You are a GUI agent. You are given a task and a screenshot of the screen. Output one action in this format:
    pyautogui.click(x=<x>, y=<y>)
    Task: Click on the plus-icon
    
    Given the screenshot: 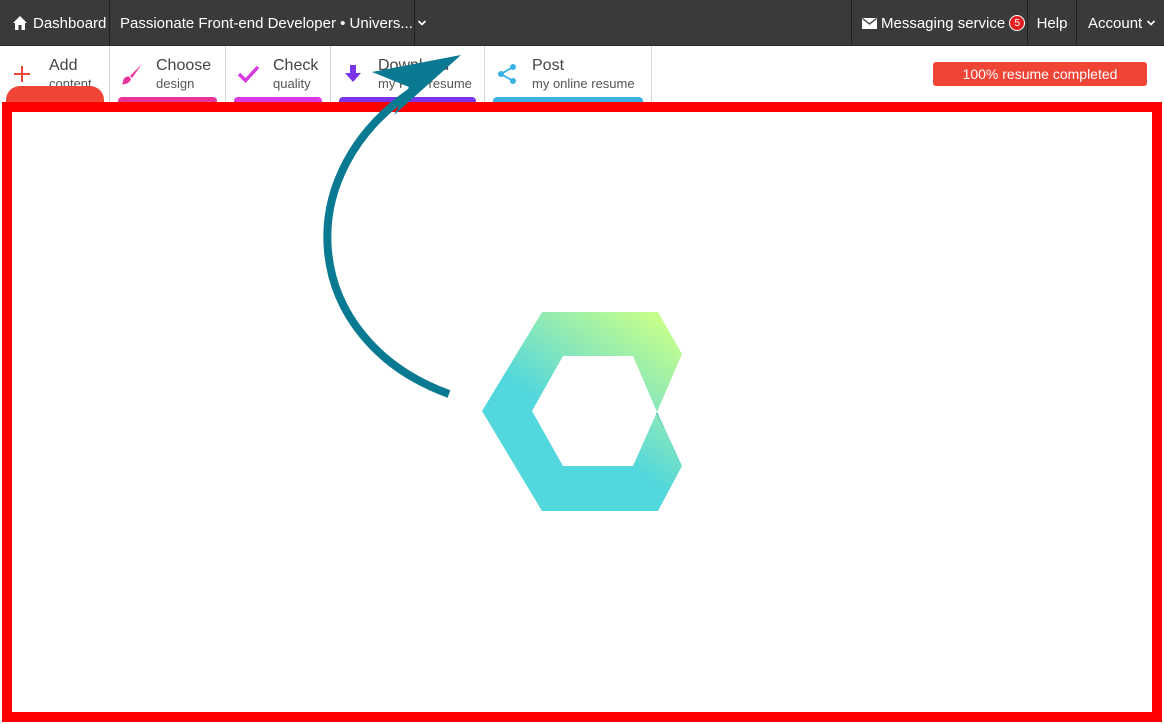 What is the action you would take?
    pyautogui.click(x=22, y=74)
    